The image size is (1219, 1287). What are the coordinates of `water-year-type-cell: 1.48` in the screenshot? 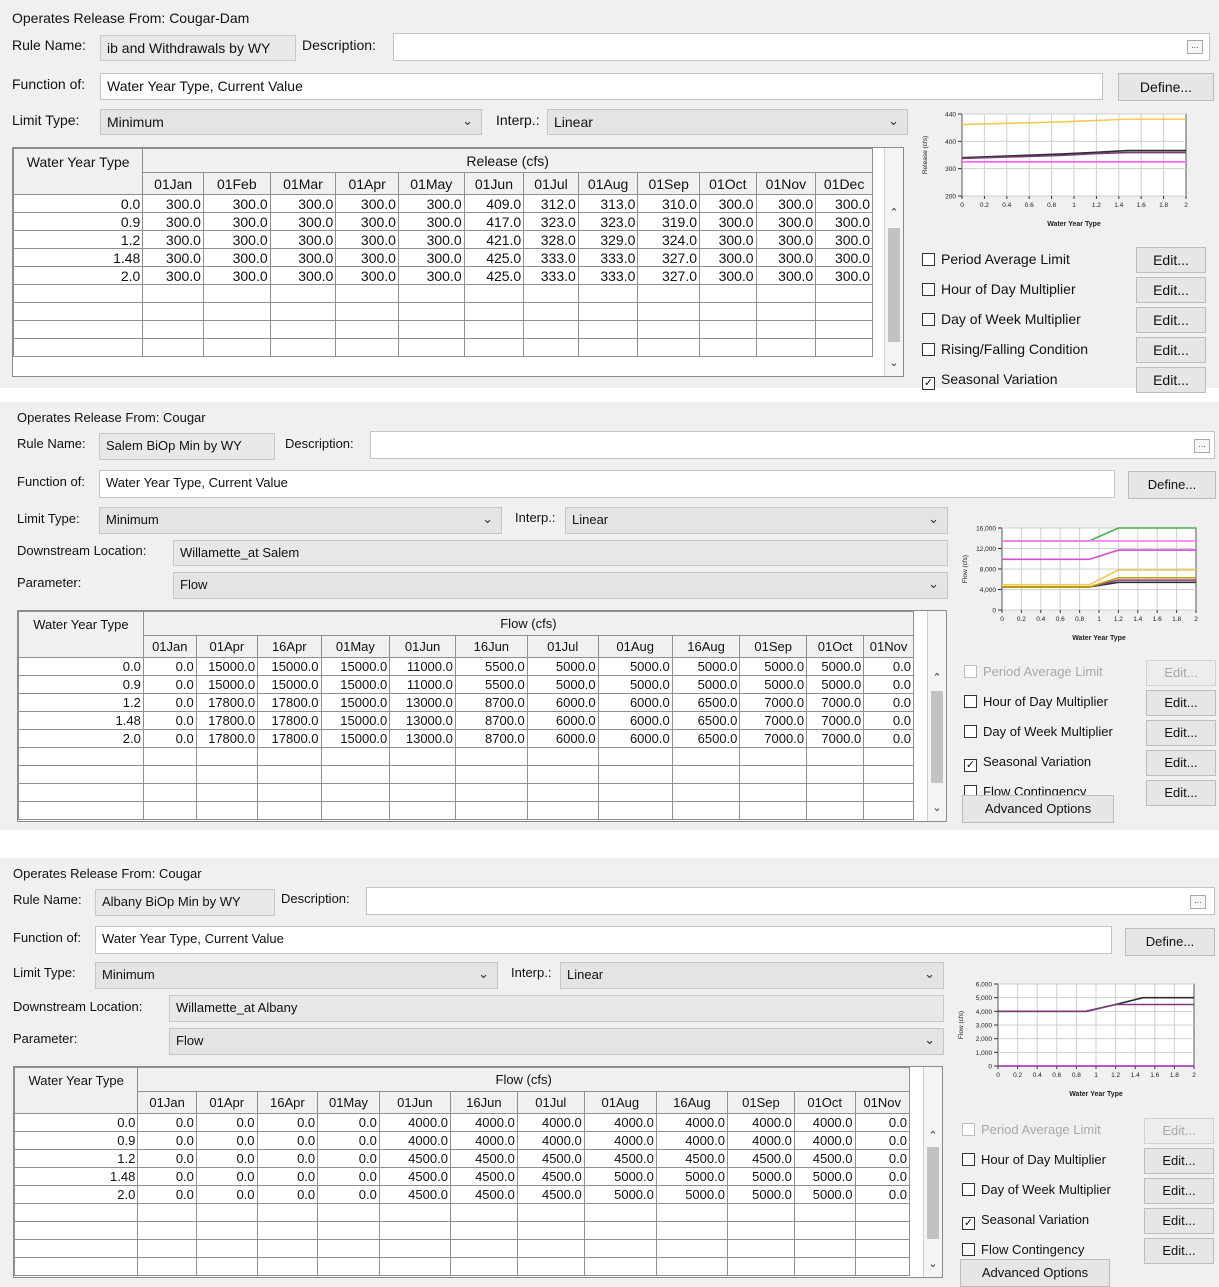 It's located at (78, 257).